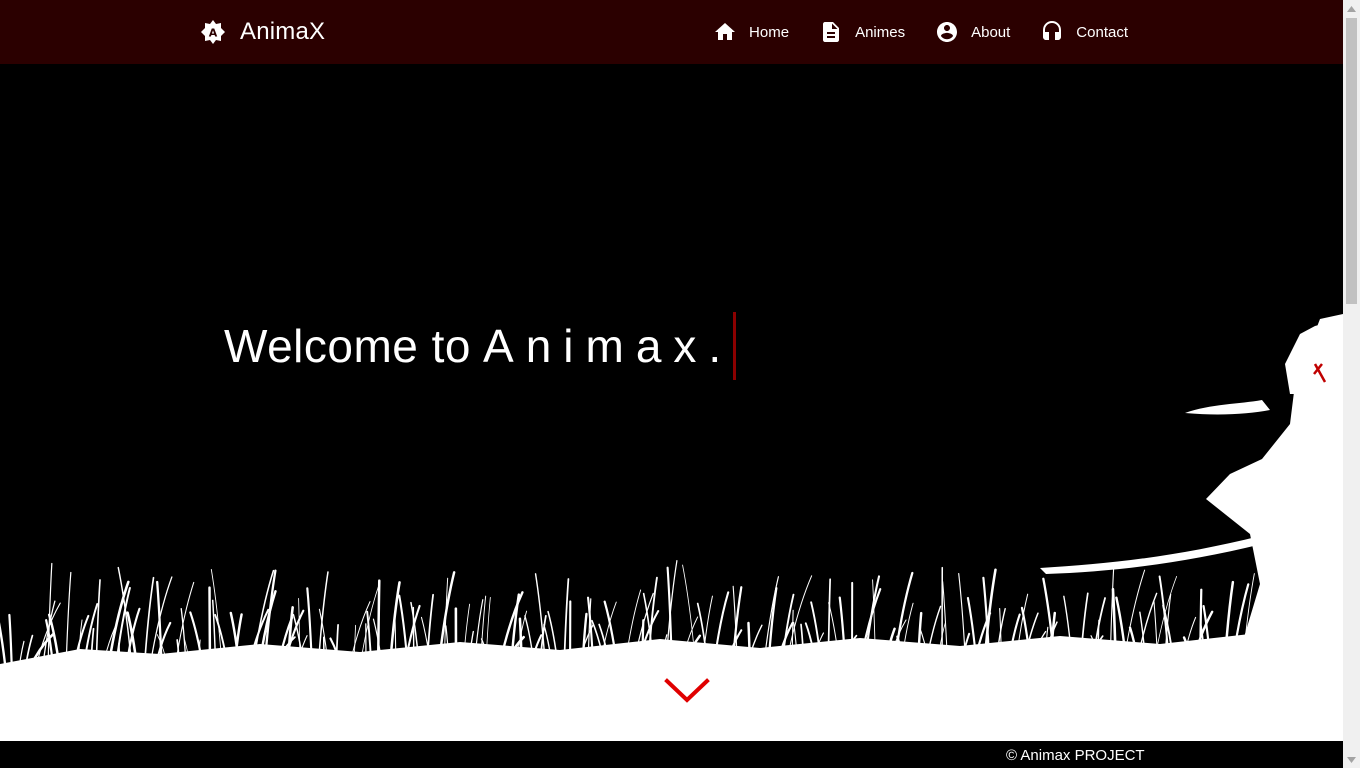  I want to click on nav-item-label: About, so click(991, 32).